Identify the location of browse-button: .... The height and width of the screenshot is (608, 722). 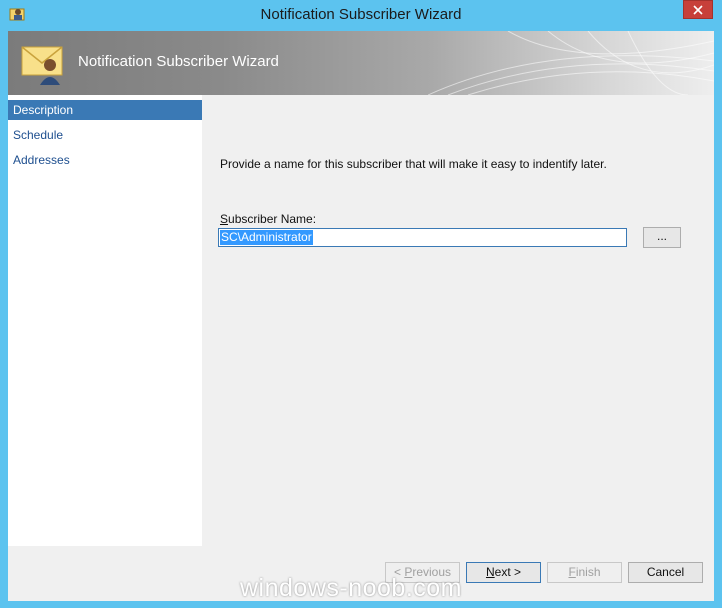
(662, 237).